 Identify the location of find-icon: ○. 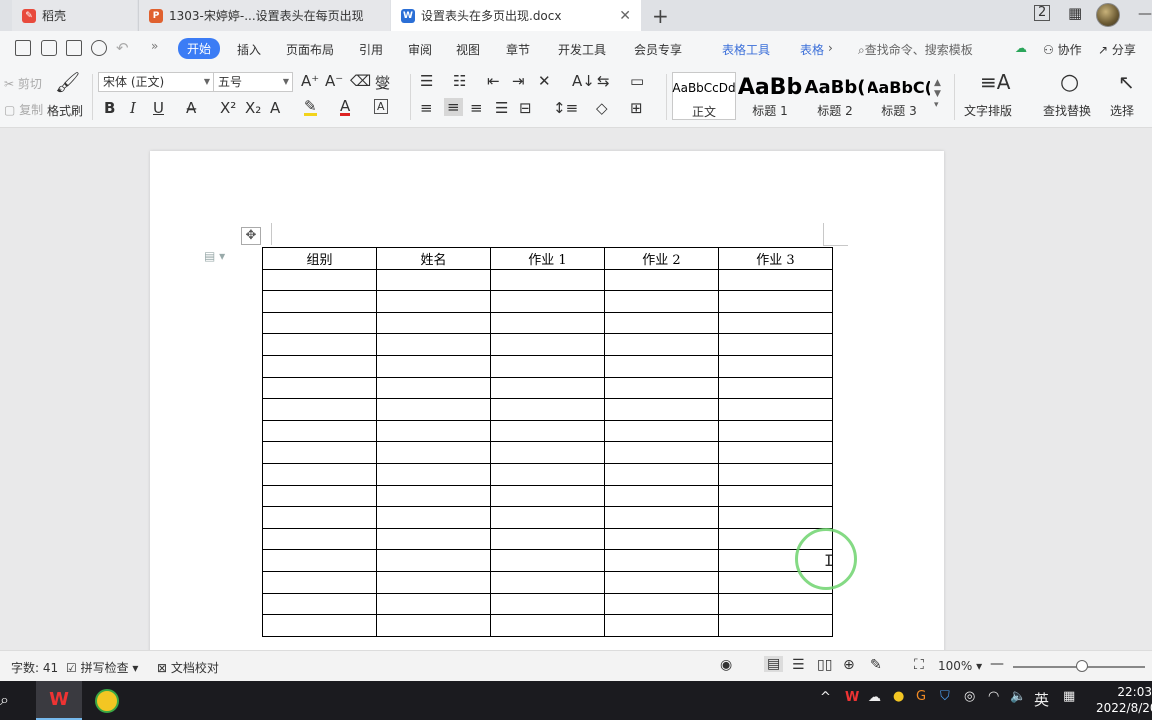
(1069, 82).